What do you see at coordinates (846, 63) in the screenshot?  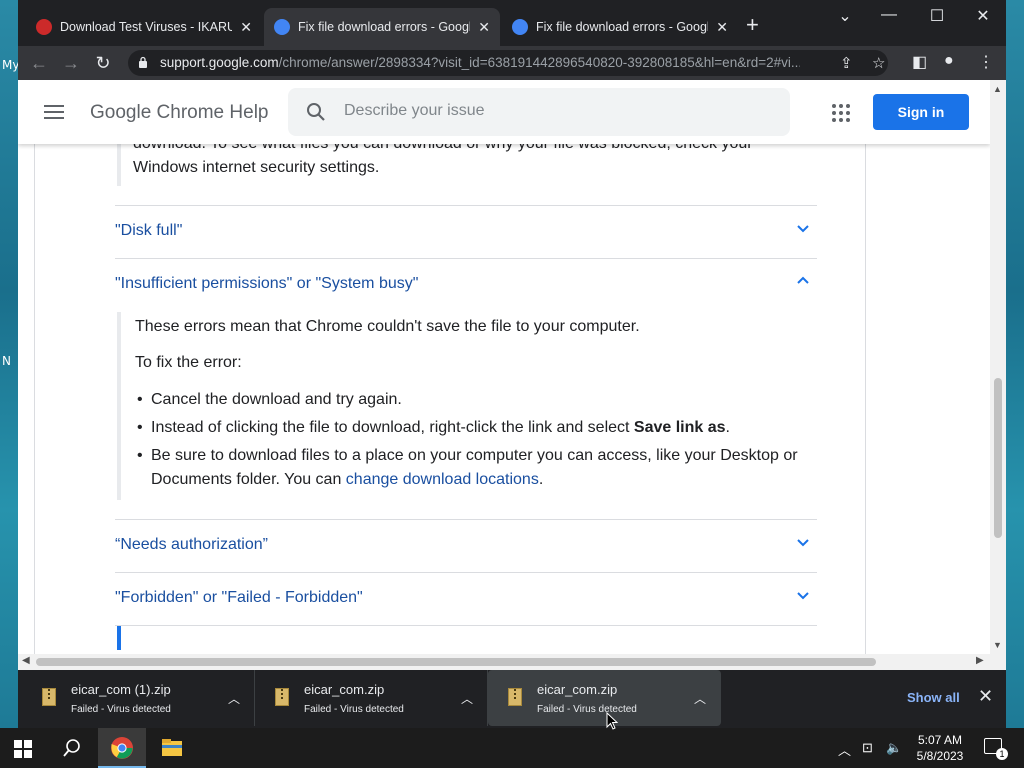 I see `share-icon: ⇪` at bounding box center [846, 63].